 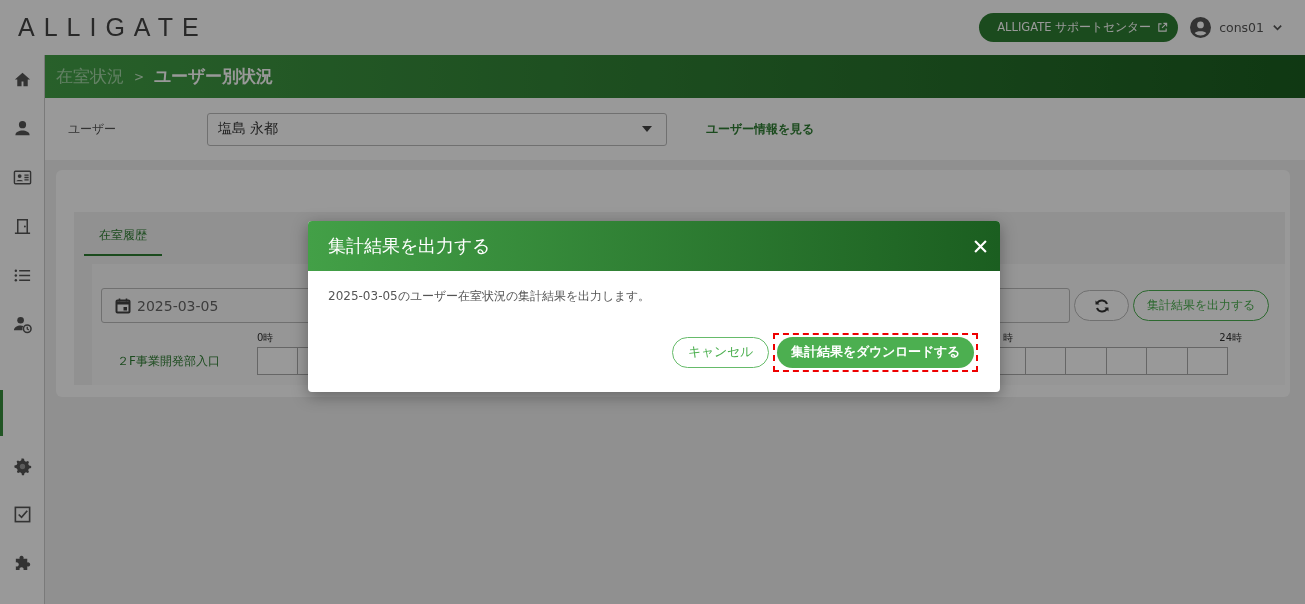 I want to click on person-clock-icon, so click(x=22, y=324).